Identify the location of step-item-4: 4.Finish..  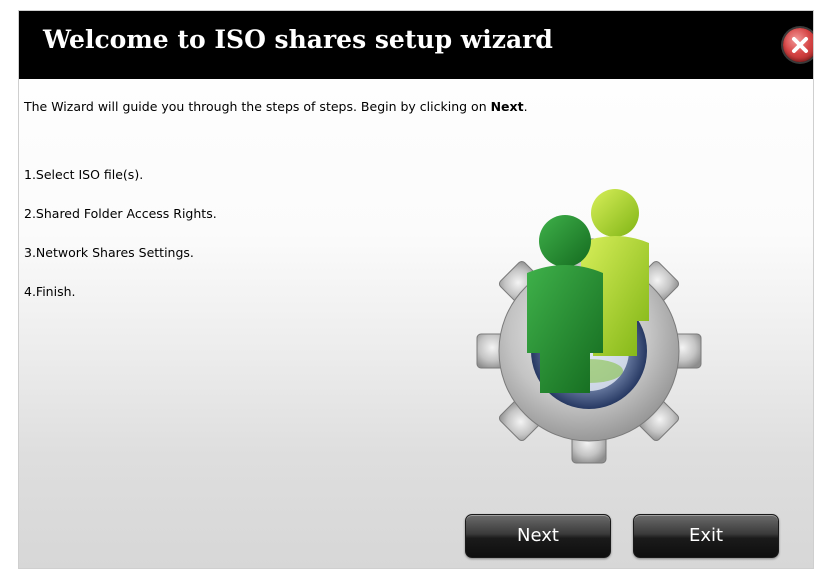
(50, 291).